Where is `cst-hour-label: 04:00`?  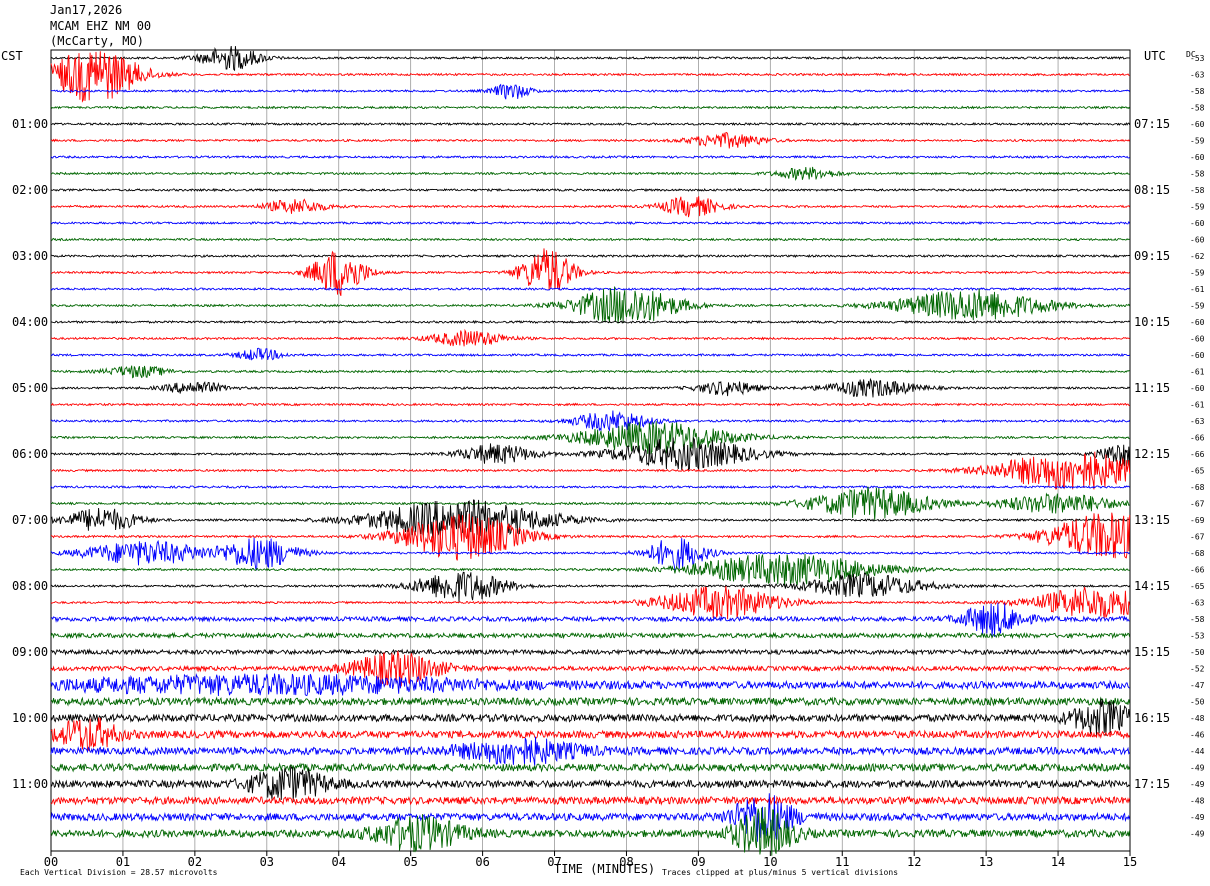
cst-hour-label: 04:00 is located at coordinates (30, 322).